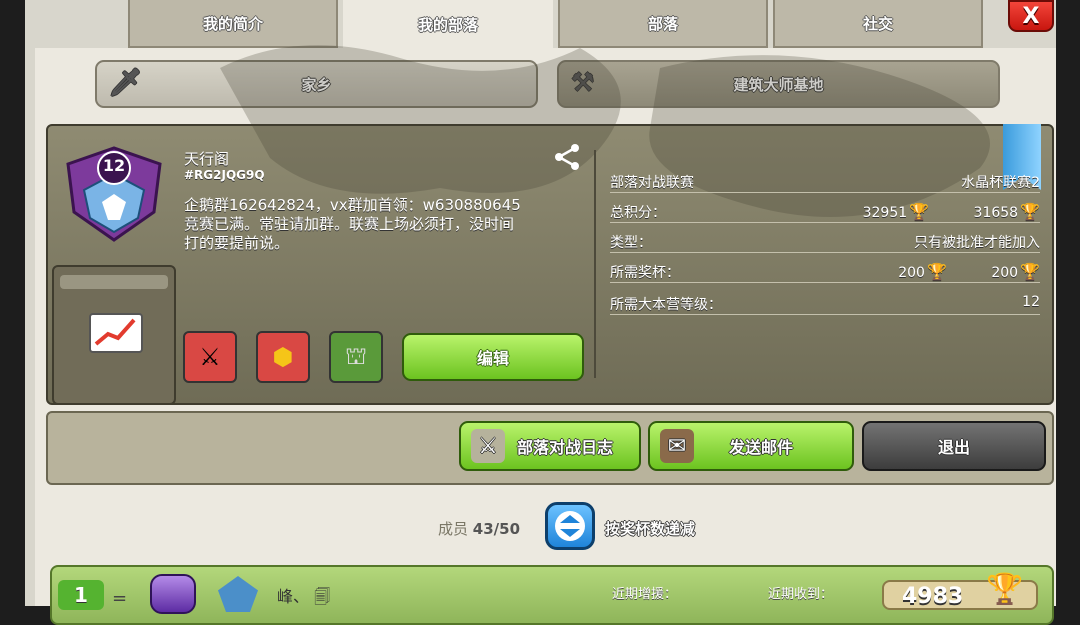 This screenshot has width=1080, height=625. Describe the element at coordinates (825, 181) in the screenshot. I see `info-war-league: 部落对战联赛 水晶杯联赛2` at that location.